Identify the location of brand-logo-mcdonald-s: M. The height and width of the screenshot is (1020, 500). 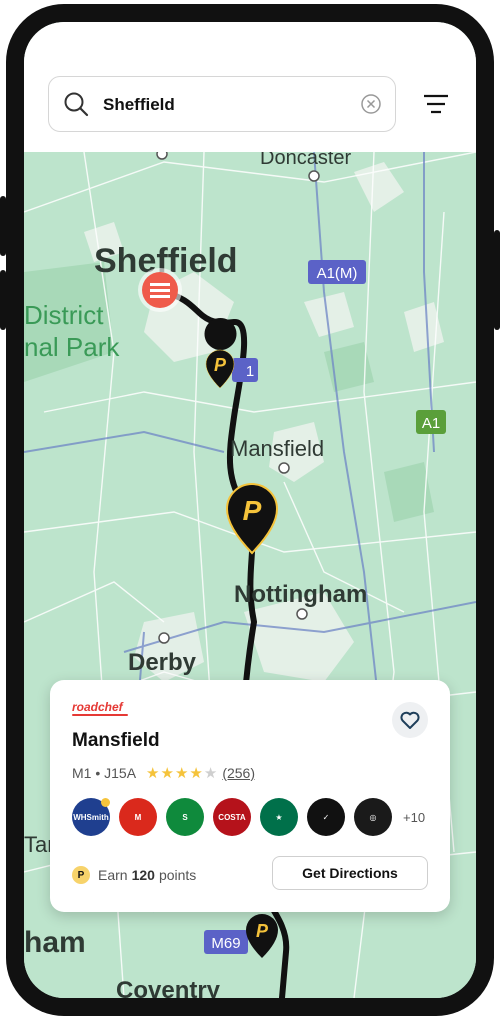
(138, 817).